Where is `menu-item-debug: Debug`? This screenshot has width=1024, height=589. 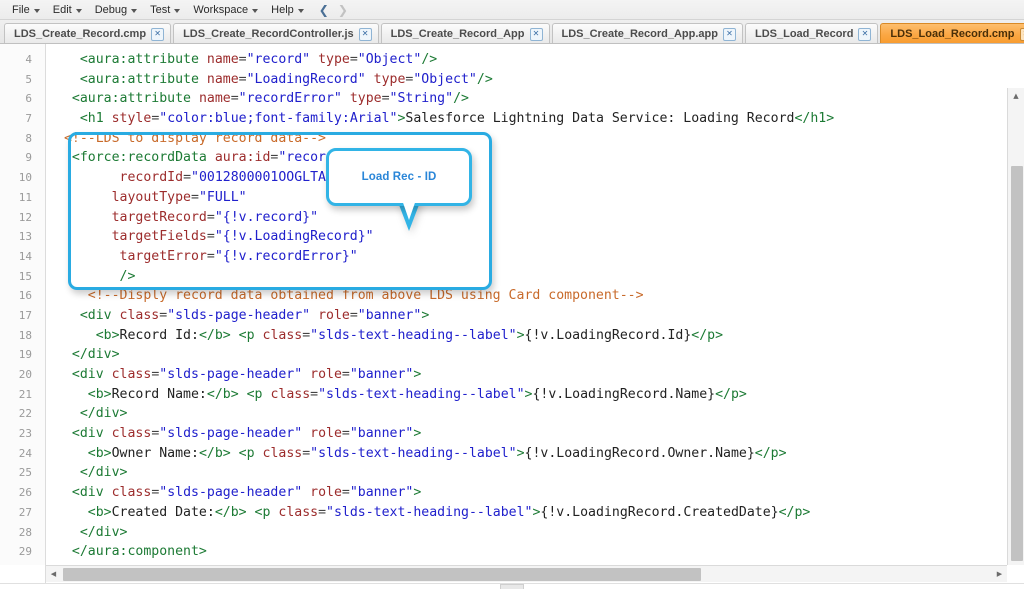 menu-item-debug: Debug is located at coordinates (116, 10).